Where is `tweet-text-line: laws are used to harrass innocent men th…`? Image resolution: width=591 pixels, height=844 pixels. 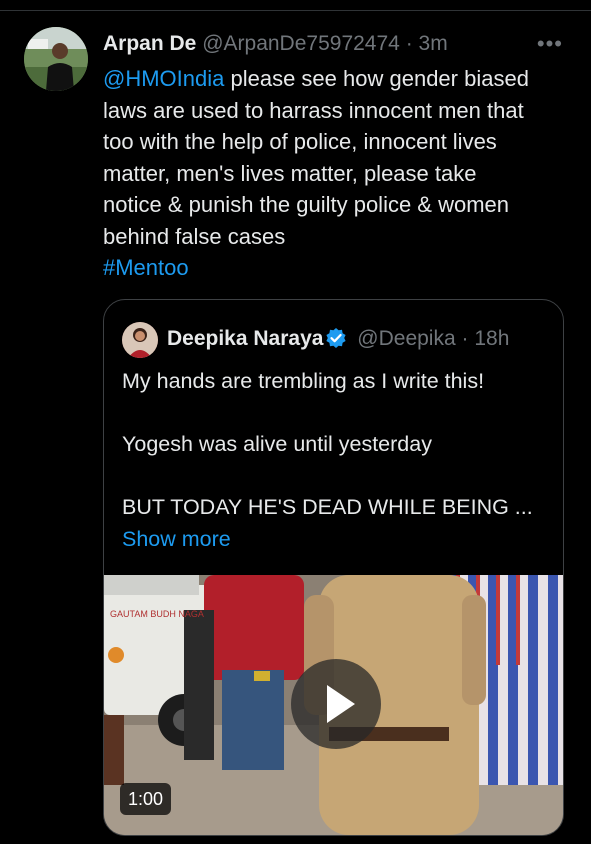
tweet-text-line: laws are used to harrass innocent men th… is located at coordinates (313, 110).